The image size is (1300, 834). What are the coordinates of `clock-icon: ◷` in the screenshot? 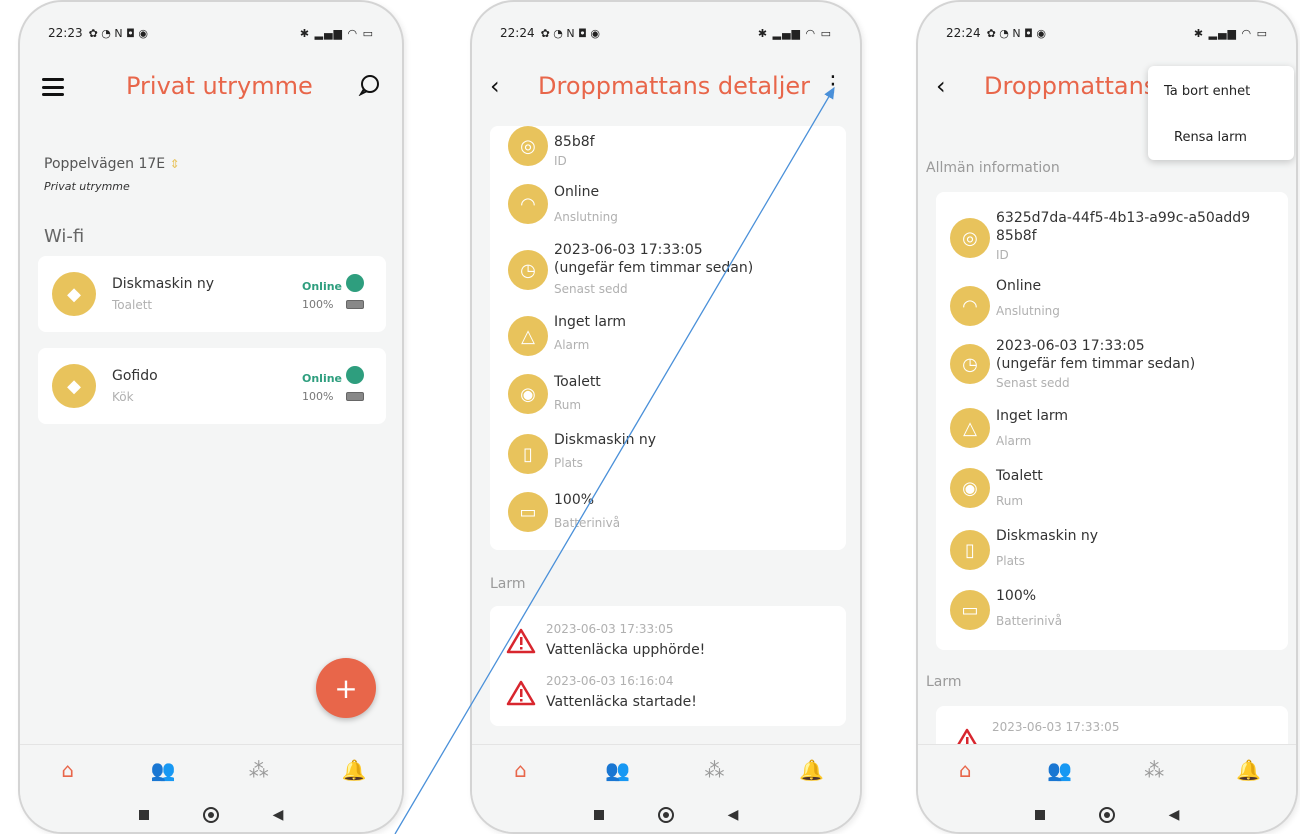 It's located at (528, 270).